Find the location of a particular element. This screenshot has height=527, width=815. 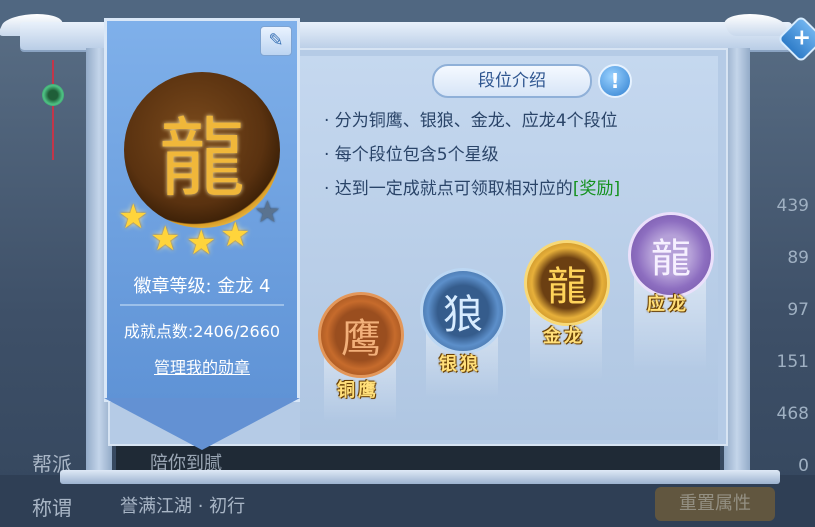

rank-silver-wolf: 狼 银狼 is located at coordinates (463, 333).